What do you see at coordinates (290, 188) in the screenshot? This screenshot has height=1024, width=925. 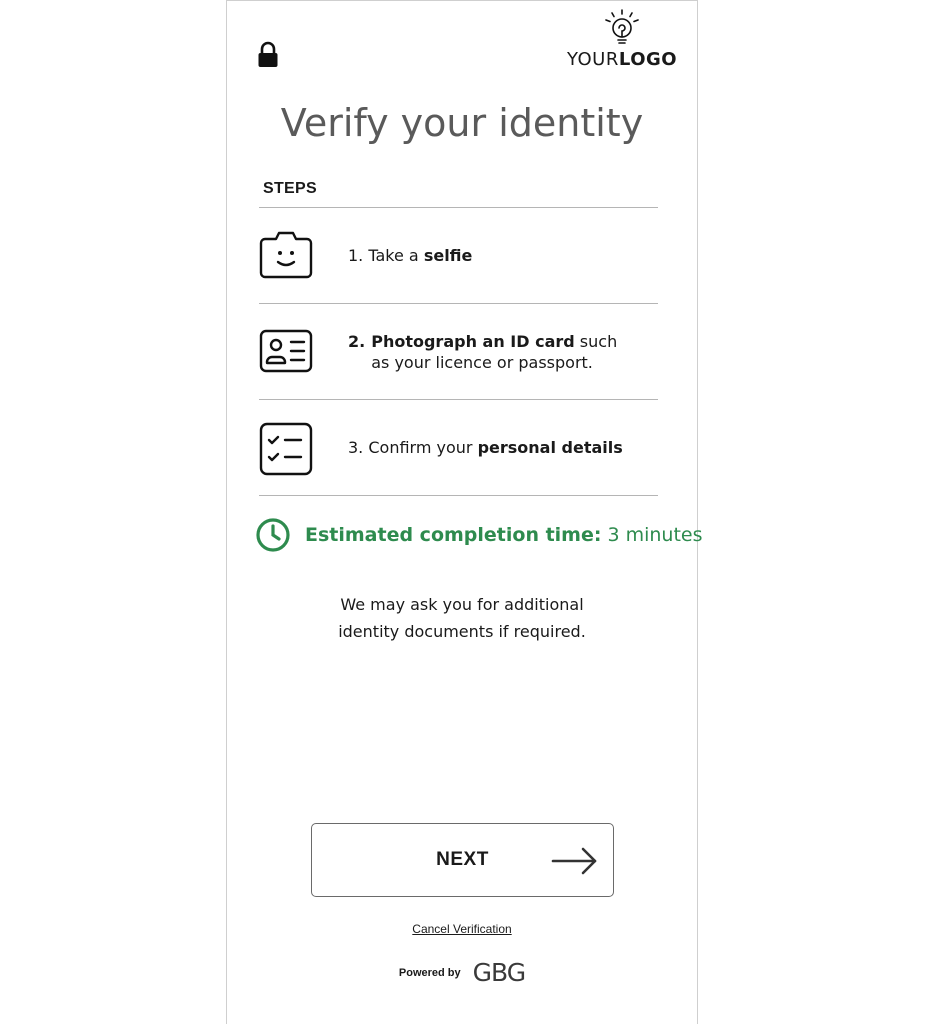 I see `steps-heading: STEPS` at bounding box center [290, 188].